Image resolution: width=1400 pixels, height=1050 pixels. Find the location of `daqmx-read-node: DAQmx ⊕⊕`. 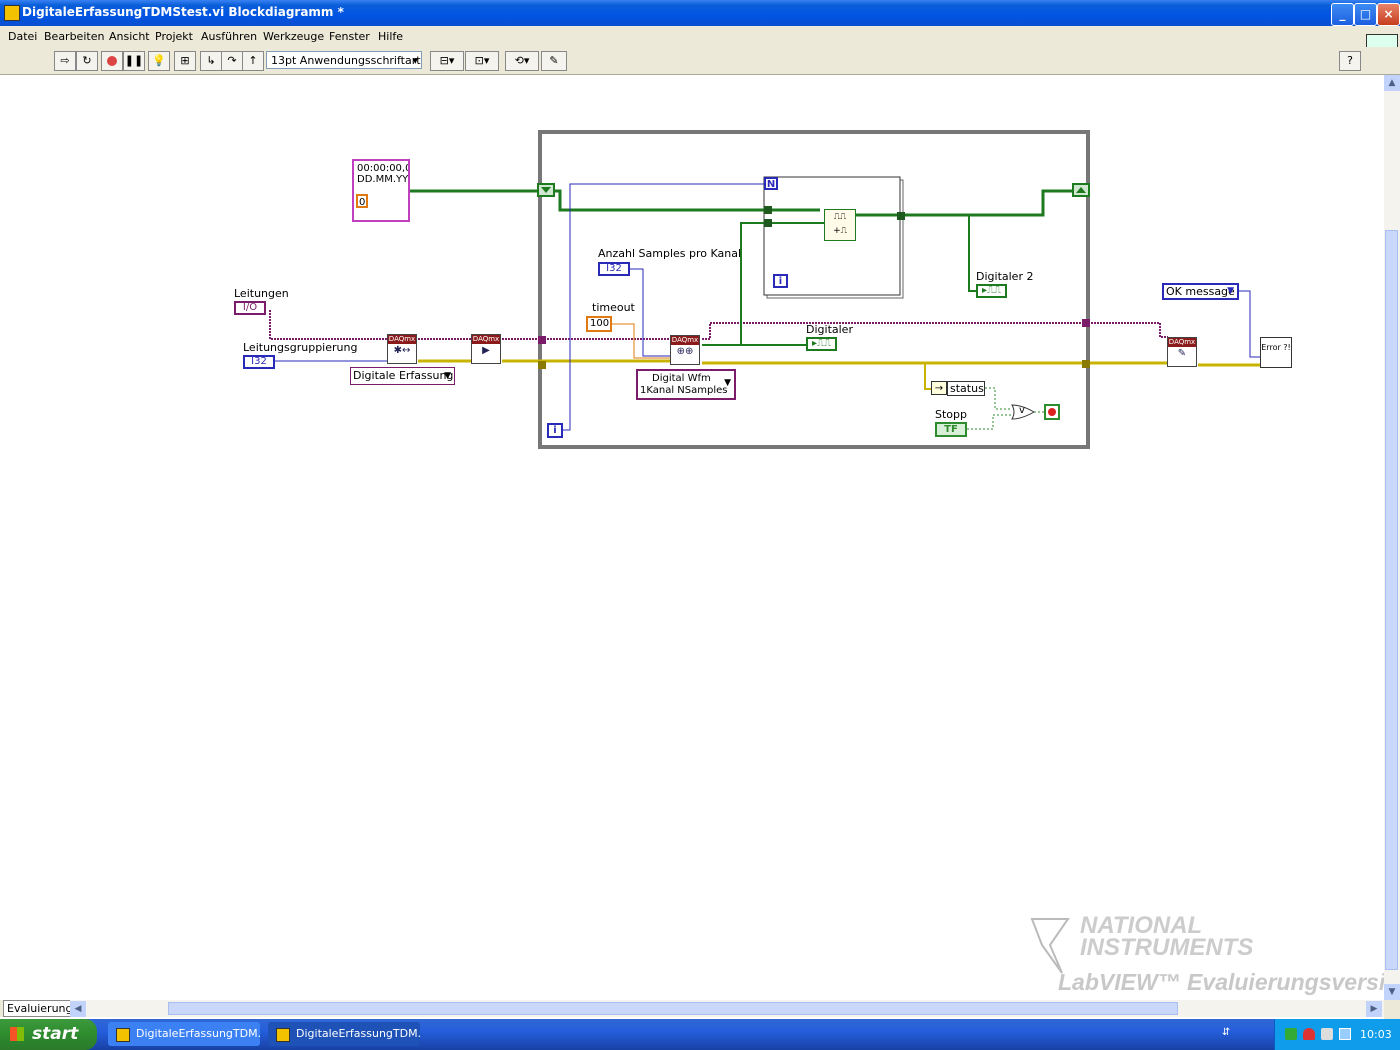

daqmx-read-node: DAQmx ⊕⊕ is located at coordinates (685, 350).